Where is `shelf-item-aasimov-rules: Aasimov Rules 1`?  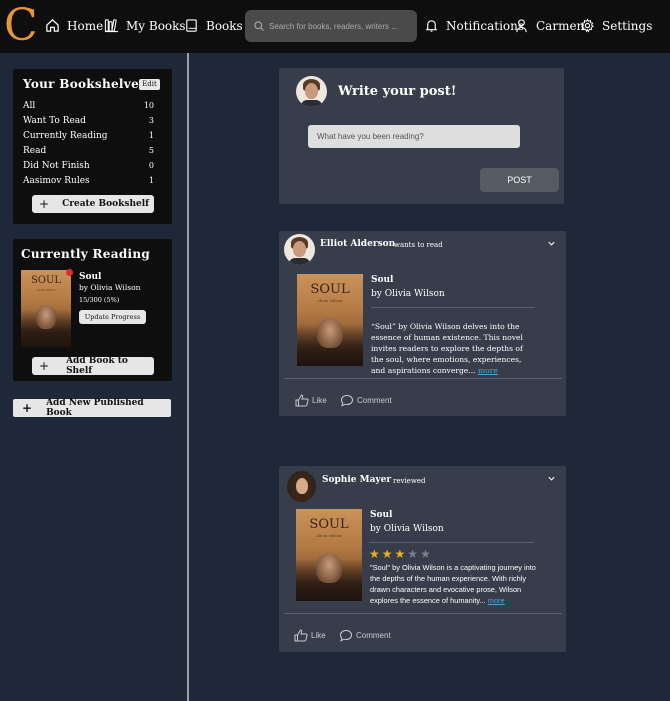
shelf-item-aasimov-rules: Aasimov Rules 1 is located at coordinates (88, 181).